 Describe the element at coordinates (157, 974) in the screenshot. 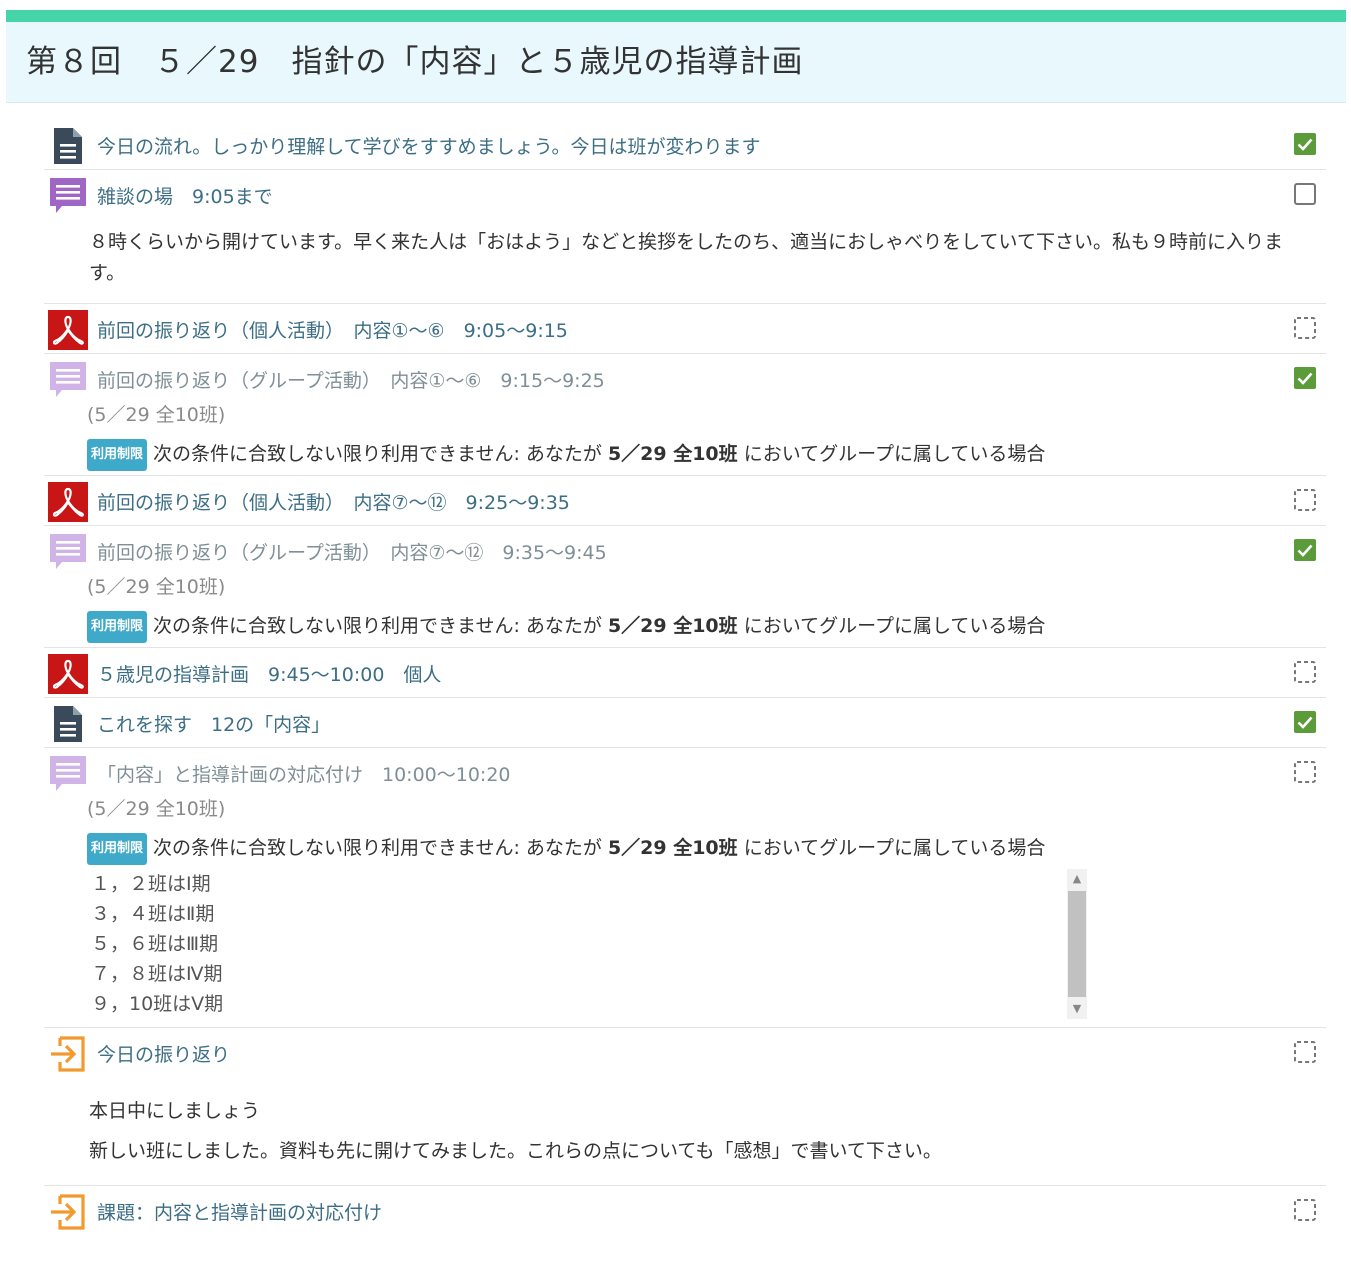

I see `description-line: ７，８班はⅣ期` at that location.